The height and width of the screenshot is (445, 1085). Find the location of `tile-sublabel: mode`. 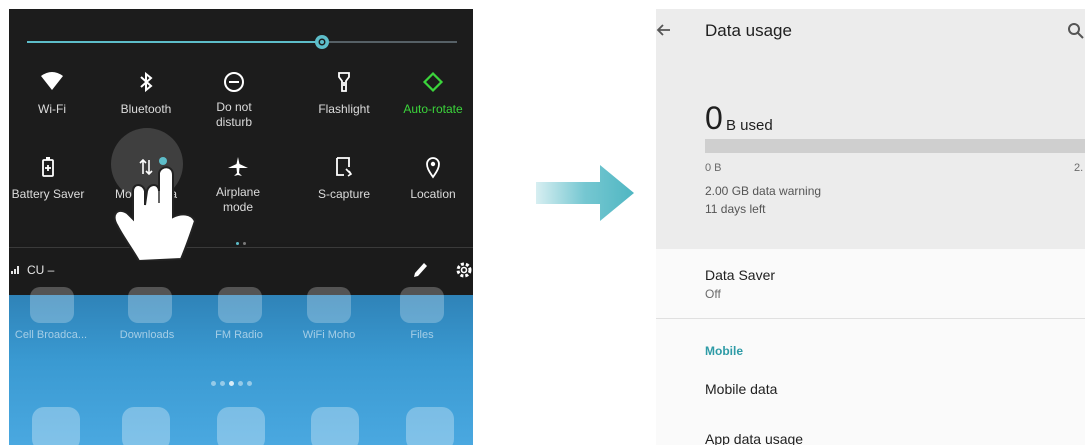

tile-sublabel: mode is located at coordinates (238, 207).